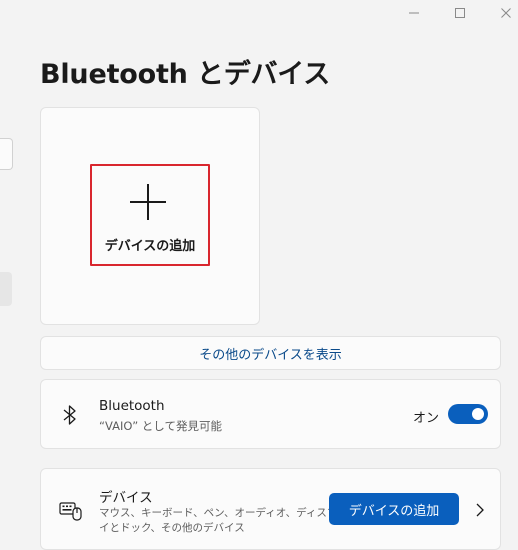 The height and width of the screenshot is (550, 518). What do you see at coordinates (6, 154) in the screenshot?
I see `sidebar-search-box-edge` at bounding box center [6, 154].